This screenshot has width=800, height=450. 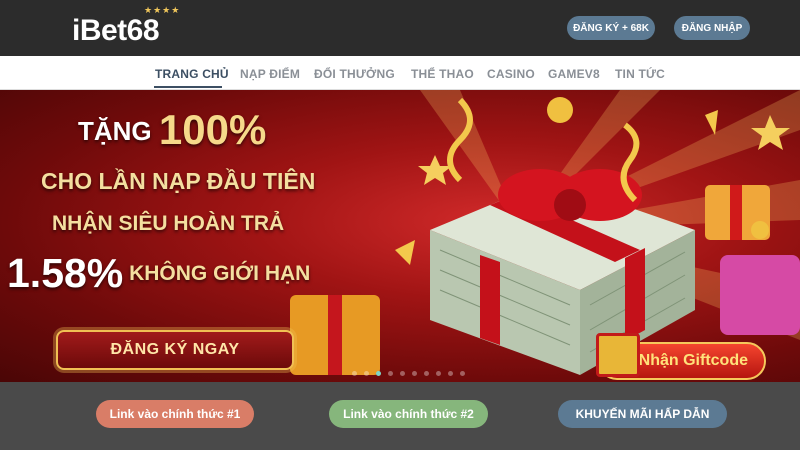 What do you see at coordinates (168, 223) in the screenshot?
I see `promo-line-3: NHẬN SIÊU HOÀN TRẢ` at bounding box center [168, 223].